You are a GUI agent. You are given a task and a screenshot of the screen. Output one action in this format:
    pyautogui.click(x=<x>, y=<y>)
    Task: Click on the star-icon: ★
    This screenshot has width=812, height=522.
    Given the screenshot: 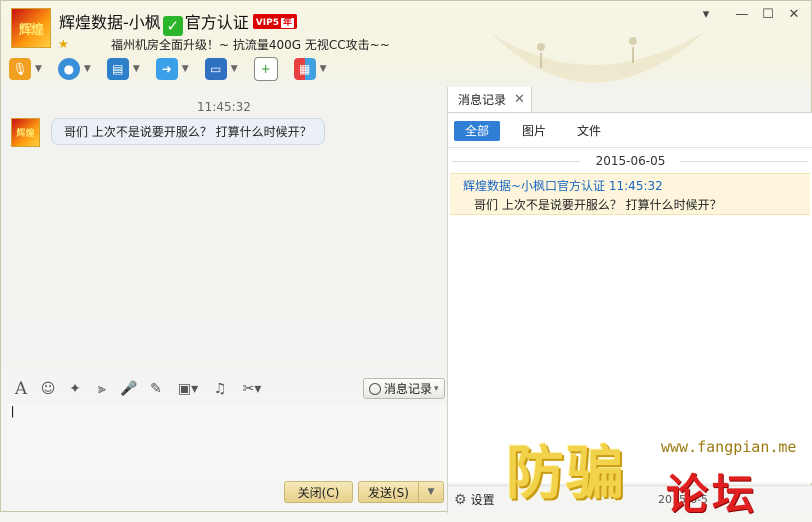 What is the action you would take?
    pyautogui.click(x=63, y=44)
    